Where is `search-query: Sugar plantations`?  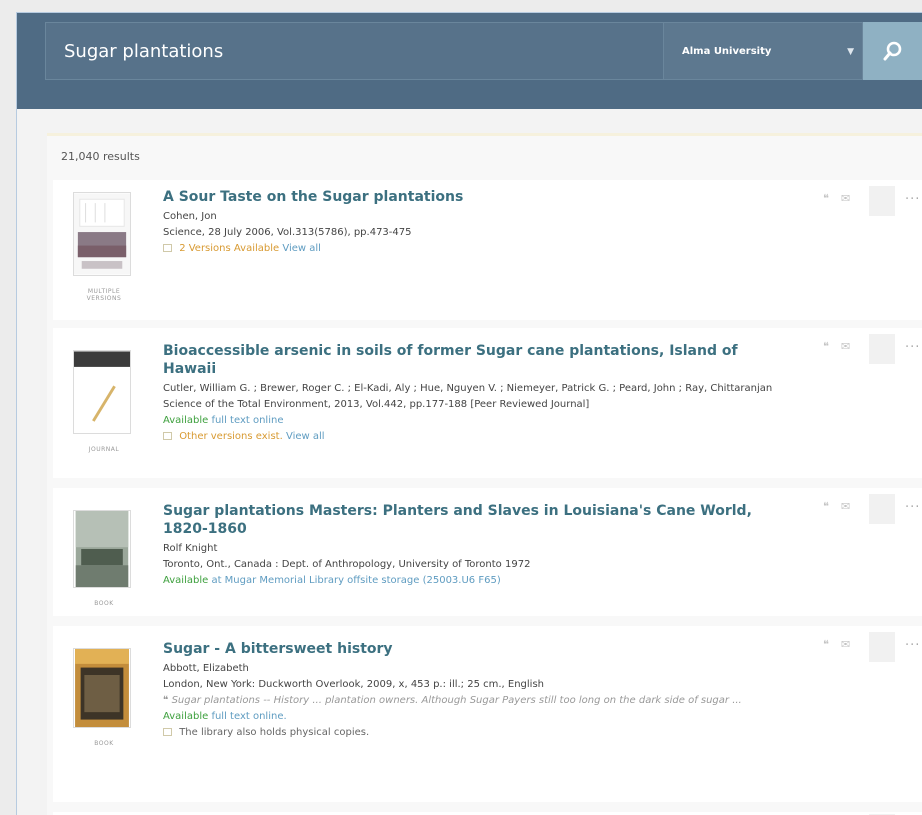
search-query: Sugar plantations is located at coordinates (144, 51).